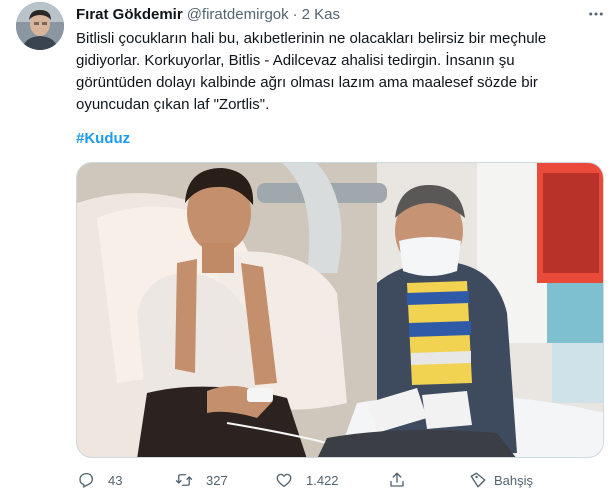 The width and height of the screenshot is (614, 495). What do you see at coordinates (86, 480) in the screenshot?
I see `reply-icon` at bounding box center [86, 480].